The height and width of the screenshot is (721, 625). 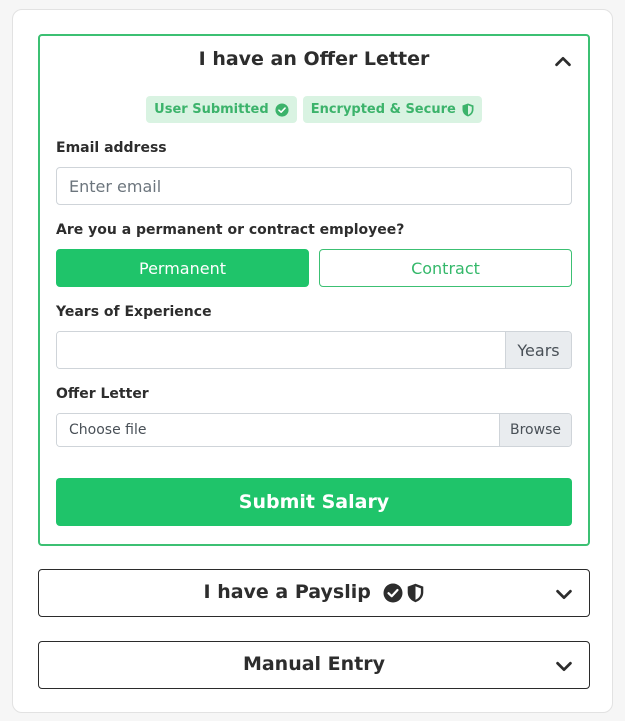 What do you see at coordinates (211, 109) in the screenshot?
I see `user-submitted-badge-label: User Submitted` at bounding box center [211, 109].